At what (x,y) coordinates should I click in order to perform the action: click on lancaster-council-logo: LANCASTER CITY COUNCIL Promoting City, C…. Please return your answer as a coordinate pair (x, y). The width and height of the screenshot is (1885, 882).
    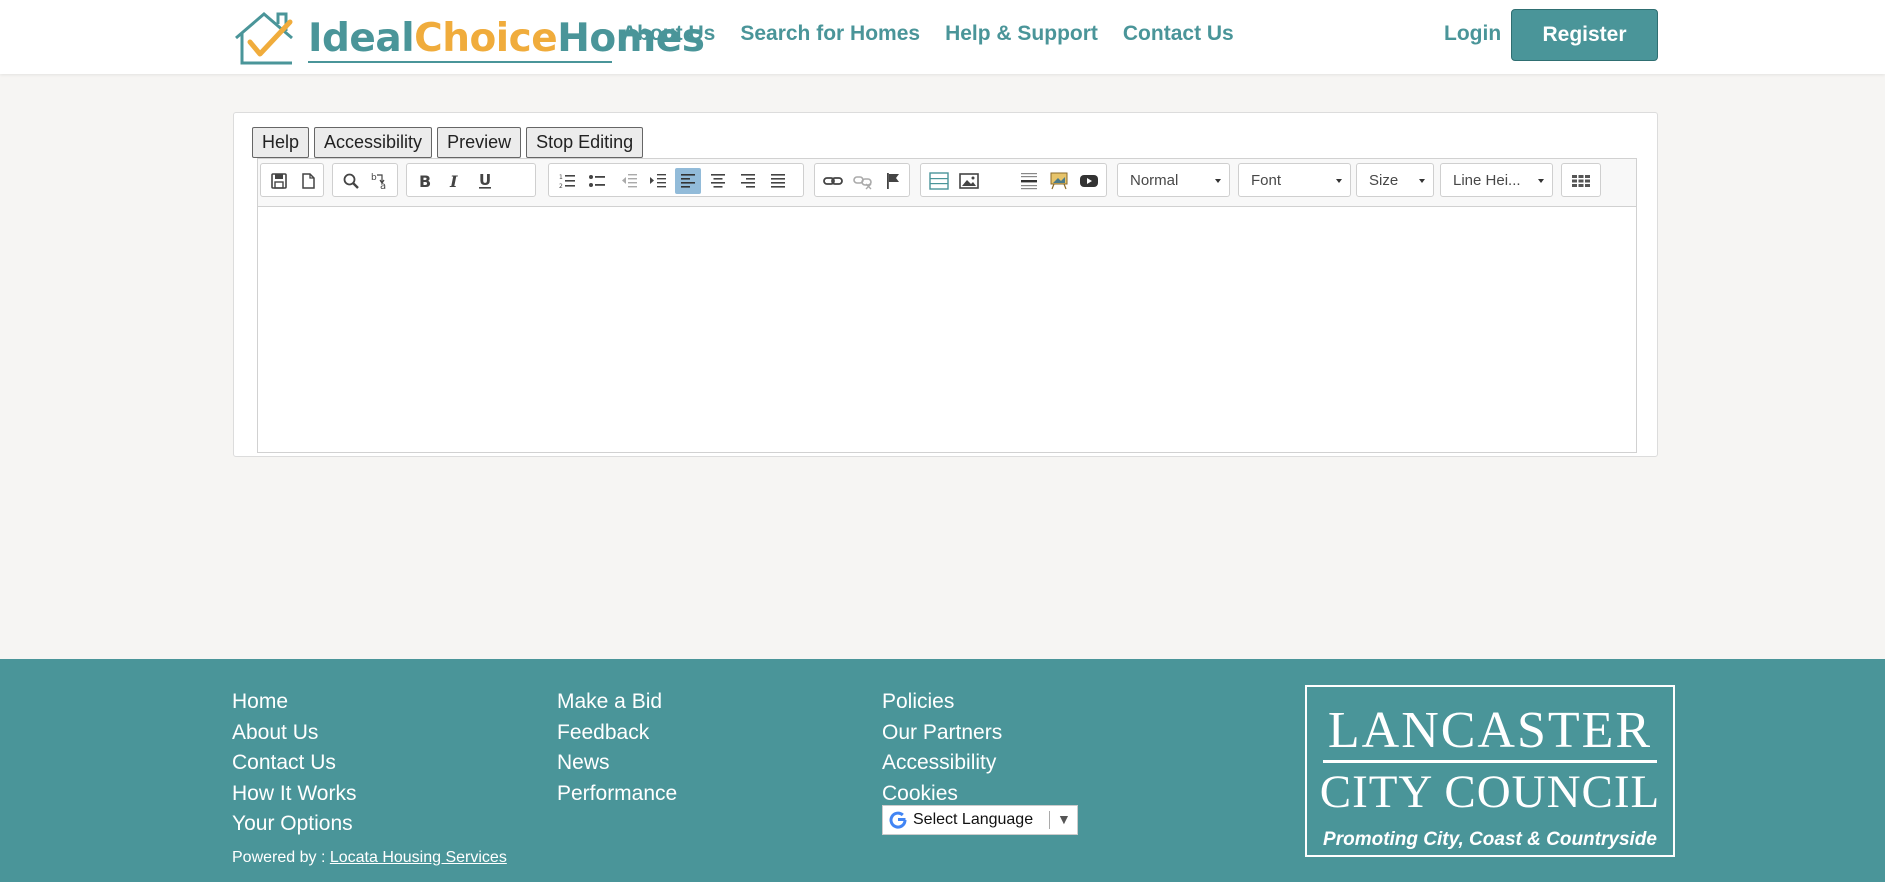
    Looking at the image, I should click on (1490, 771).